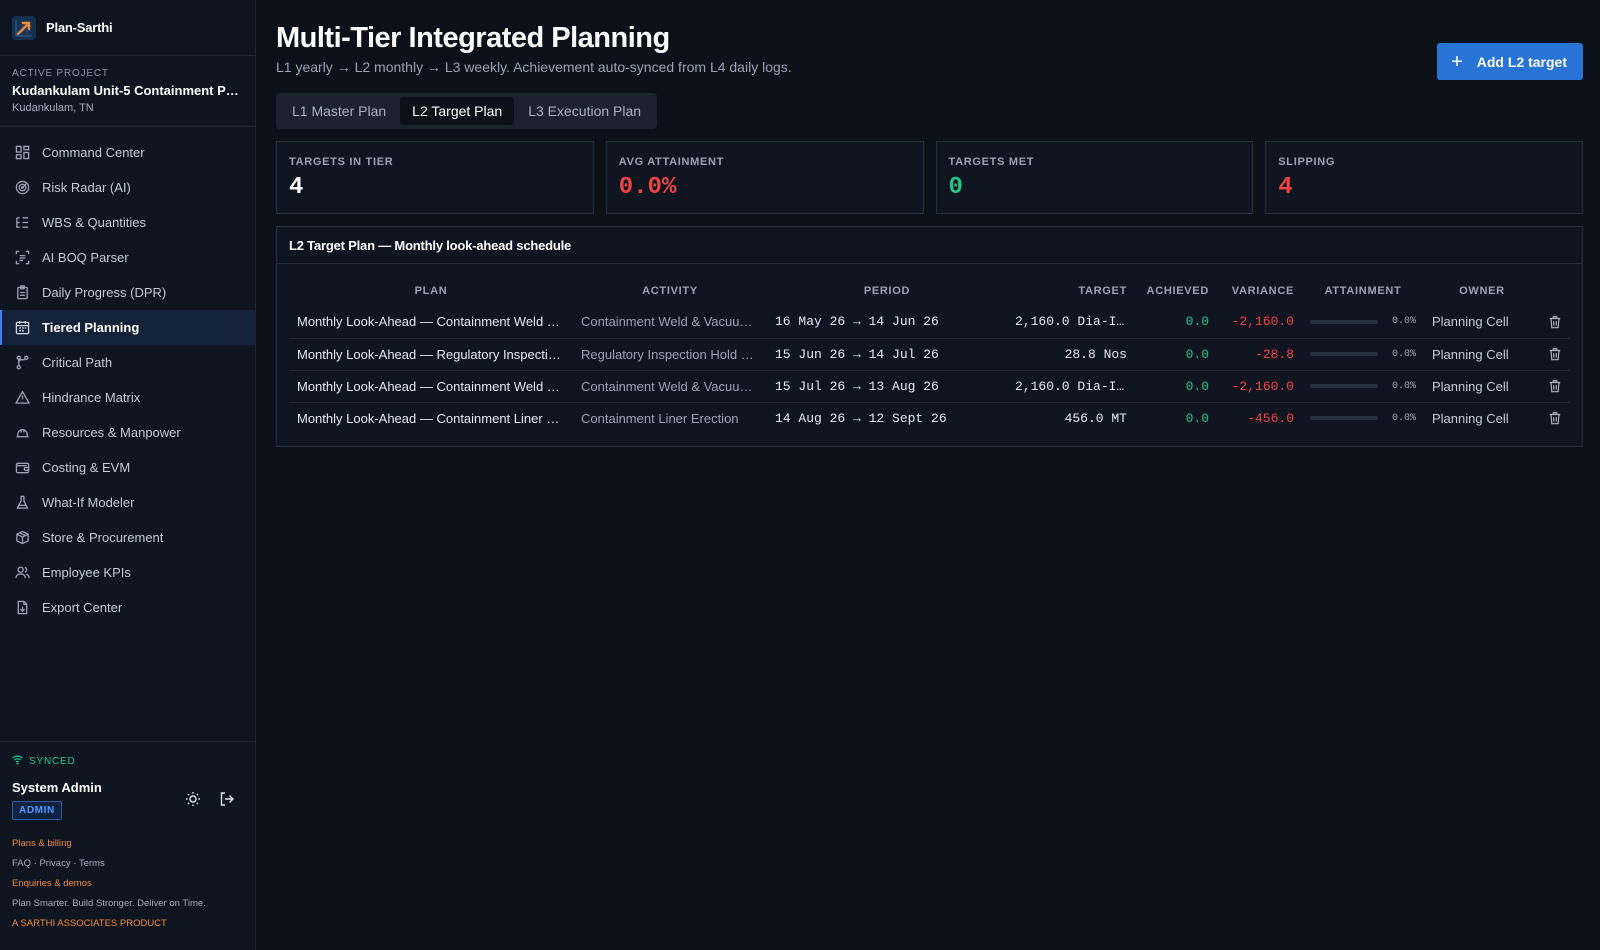  I want to click on sidebar-item-critical-path: Critical Path, so click(127, 362).